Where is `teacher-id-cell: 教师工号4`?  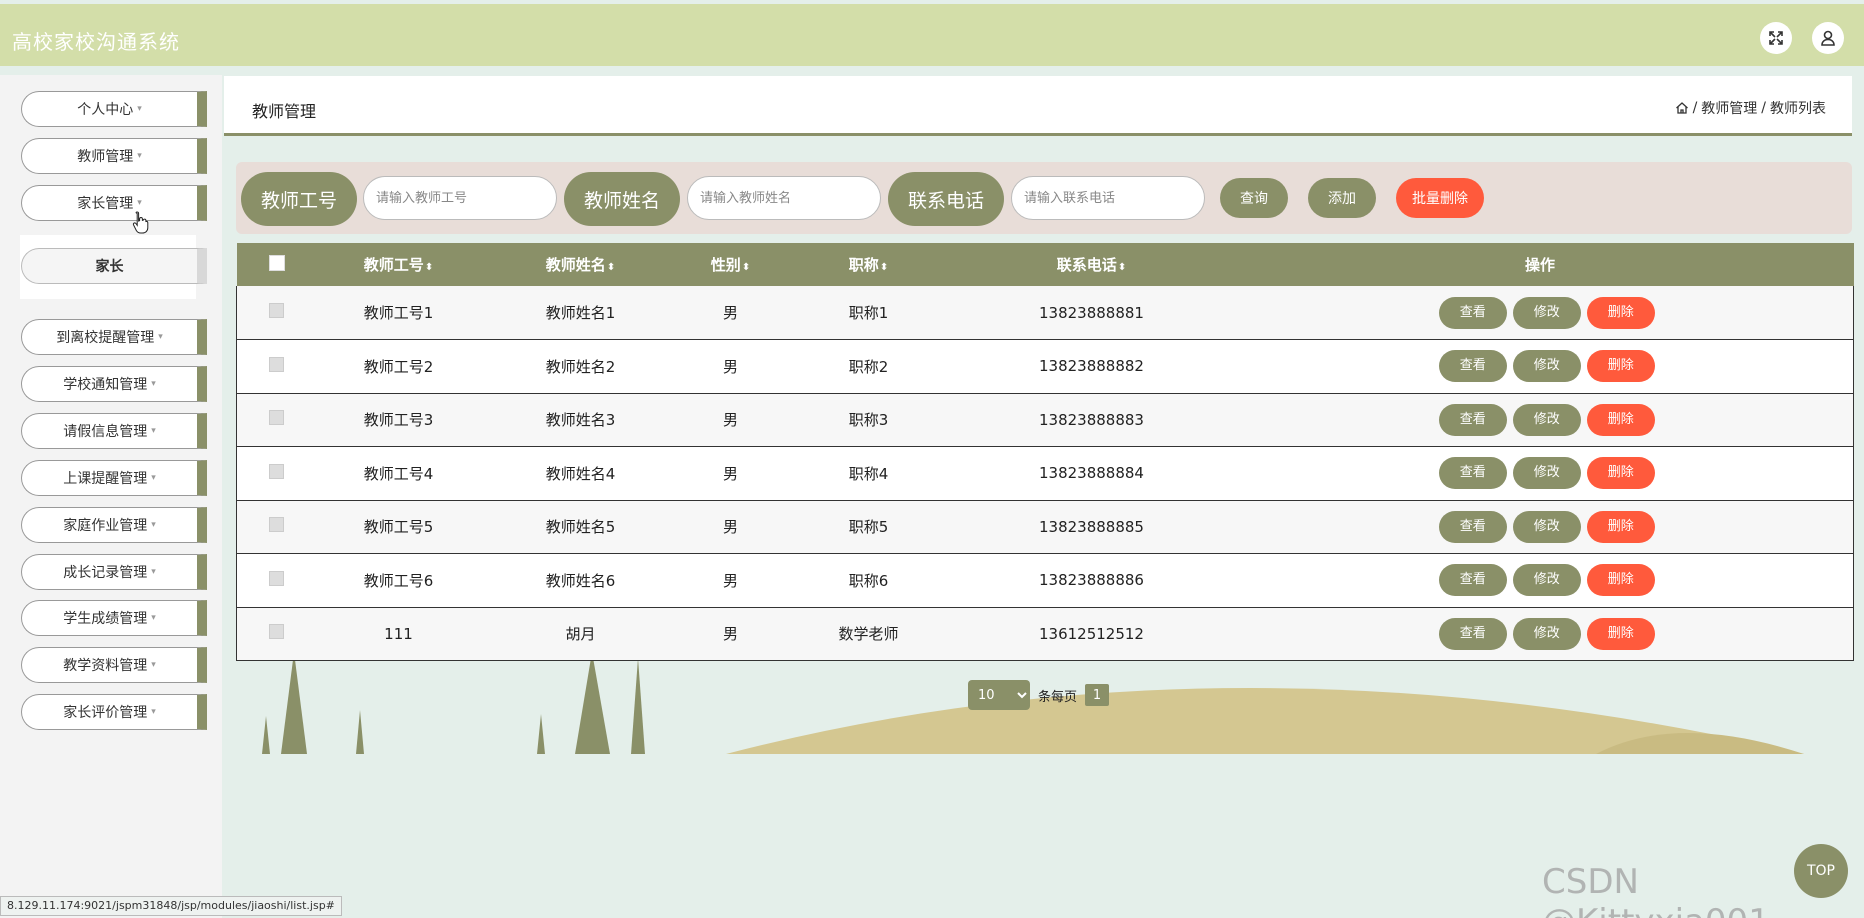
teacher-id-cell: 教师工号4 is located at coordinates (398, 473).